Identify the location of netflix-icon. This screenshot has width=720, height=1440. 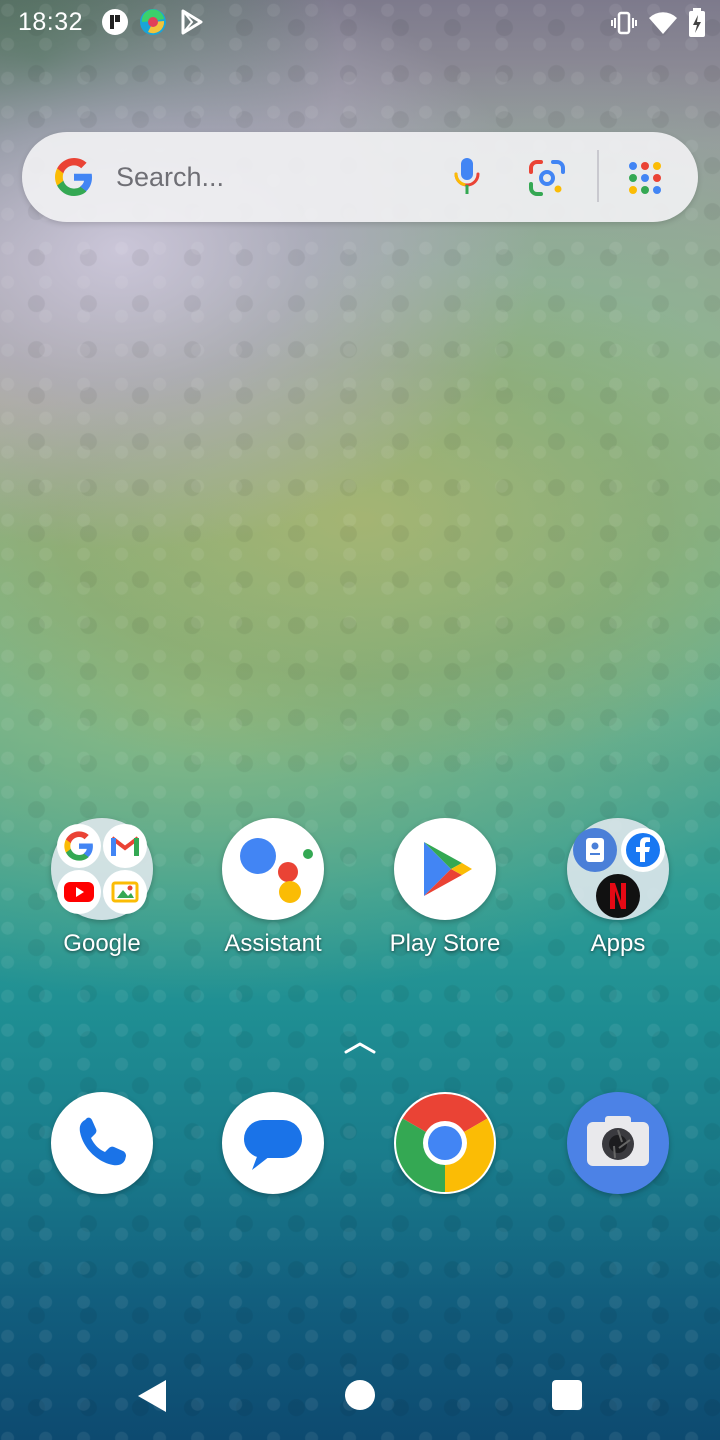
(618, 896).